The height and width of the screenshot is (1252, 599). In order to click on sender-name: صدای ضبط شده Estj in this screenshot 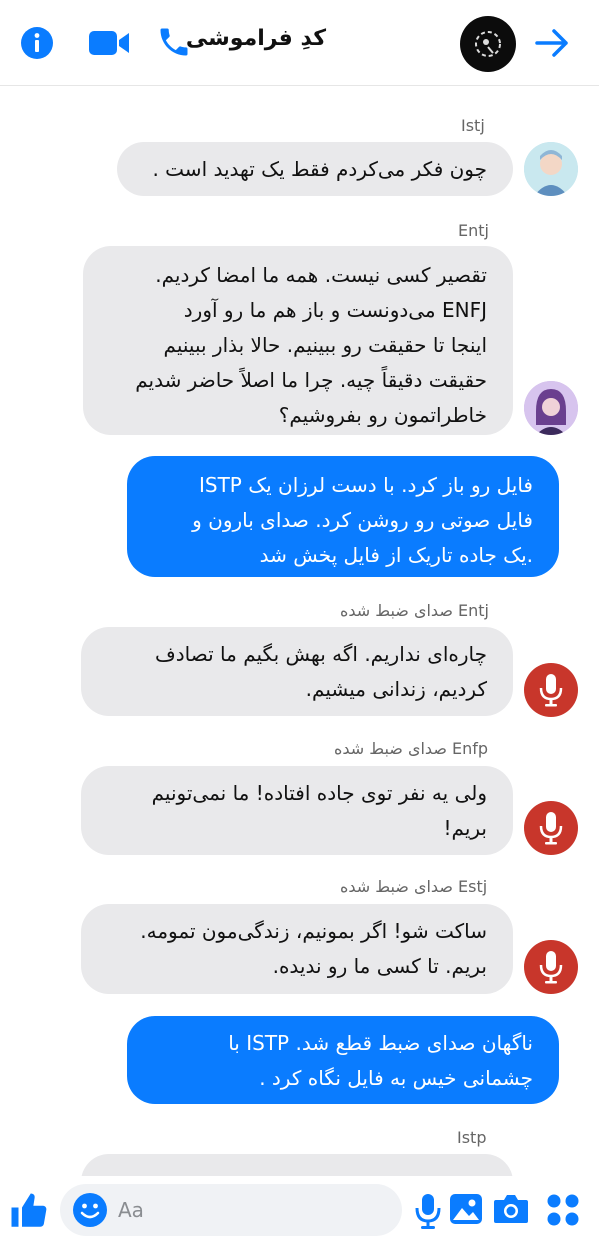, I will do `click(414, 886)`.